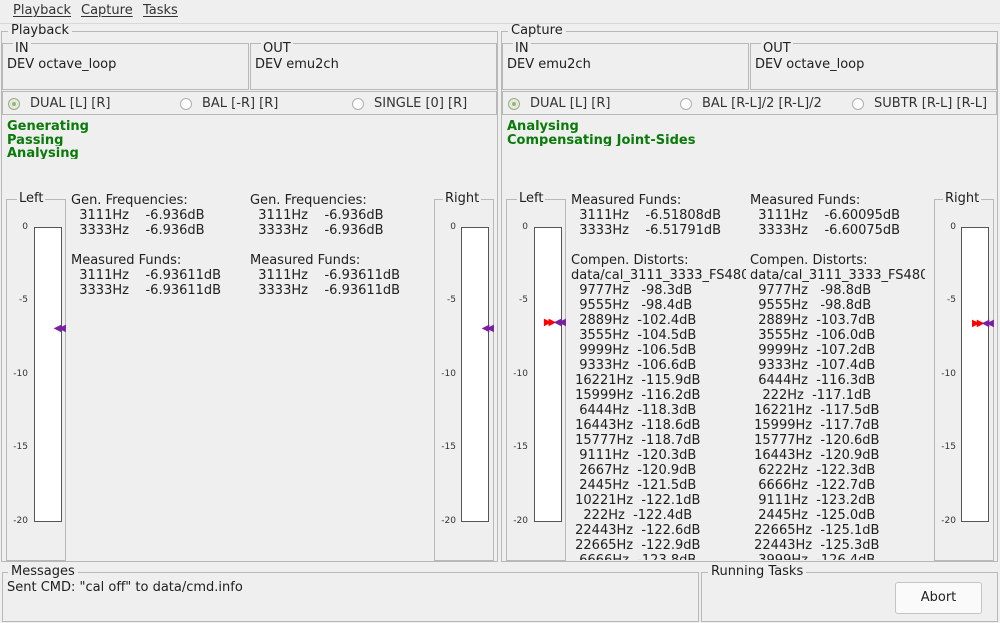 This screenshot has width=1000, height=623. Describe the element at coordinates (805, 200) in the screenshot. I see `capture-right-meas-title: Measured Funds:` at that location.